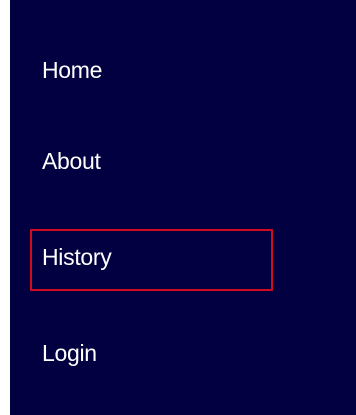 This screenshot has height=415, width=356. I want to click on nav-item-about: About, so click(71, 161).